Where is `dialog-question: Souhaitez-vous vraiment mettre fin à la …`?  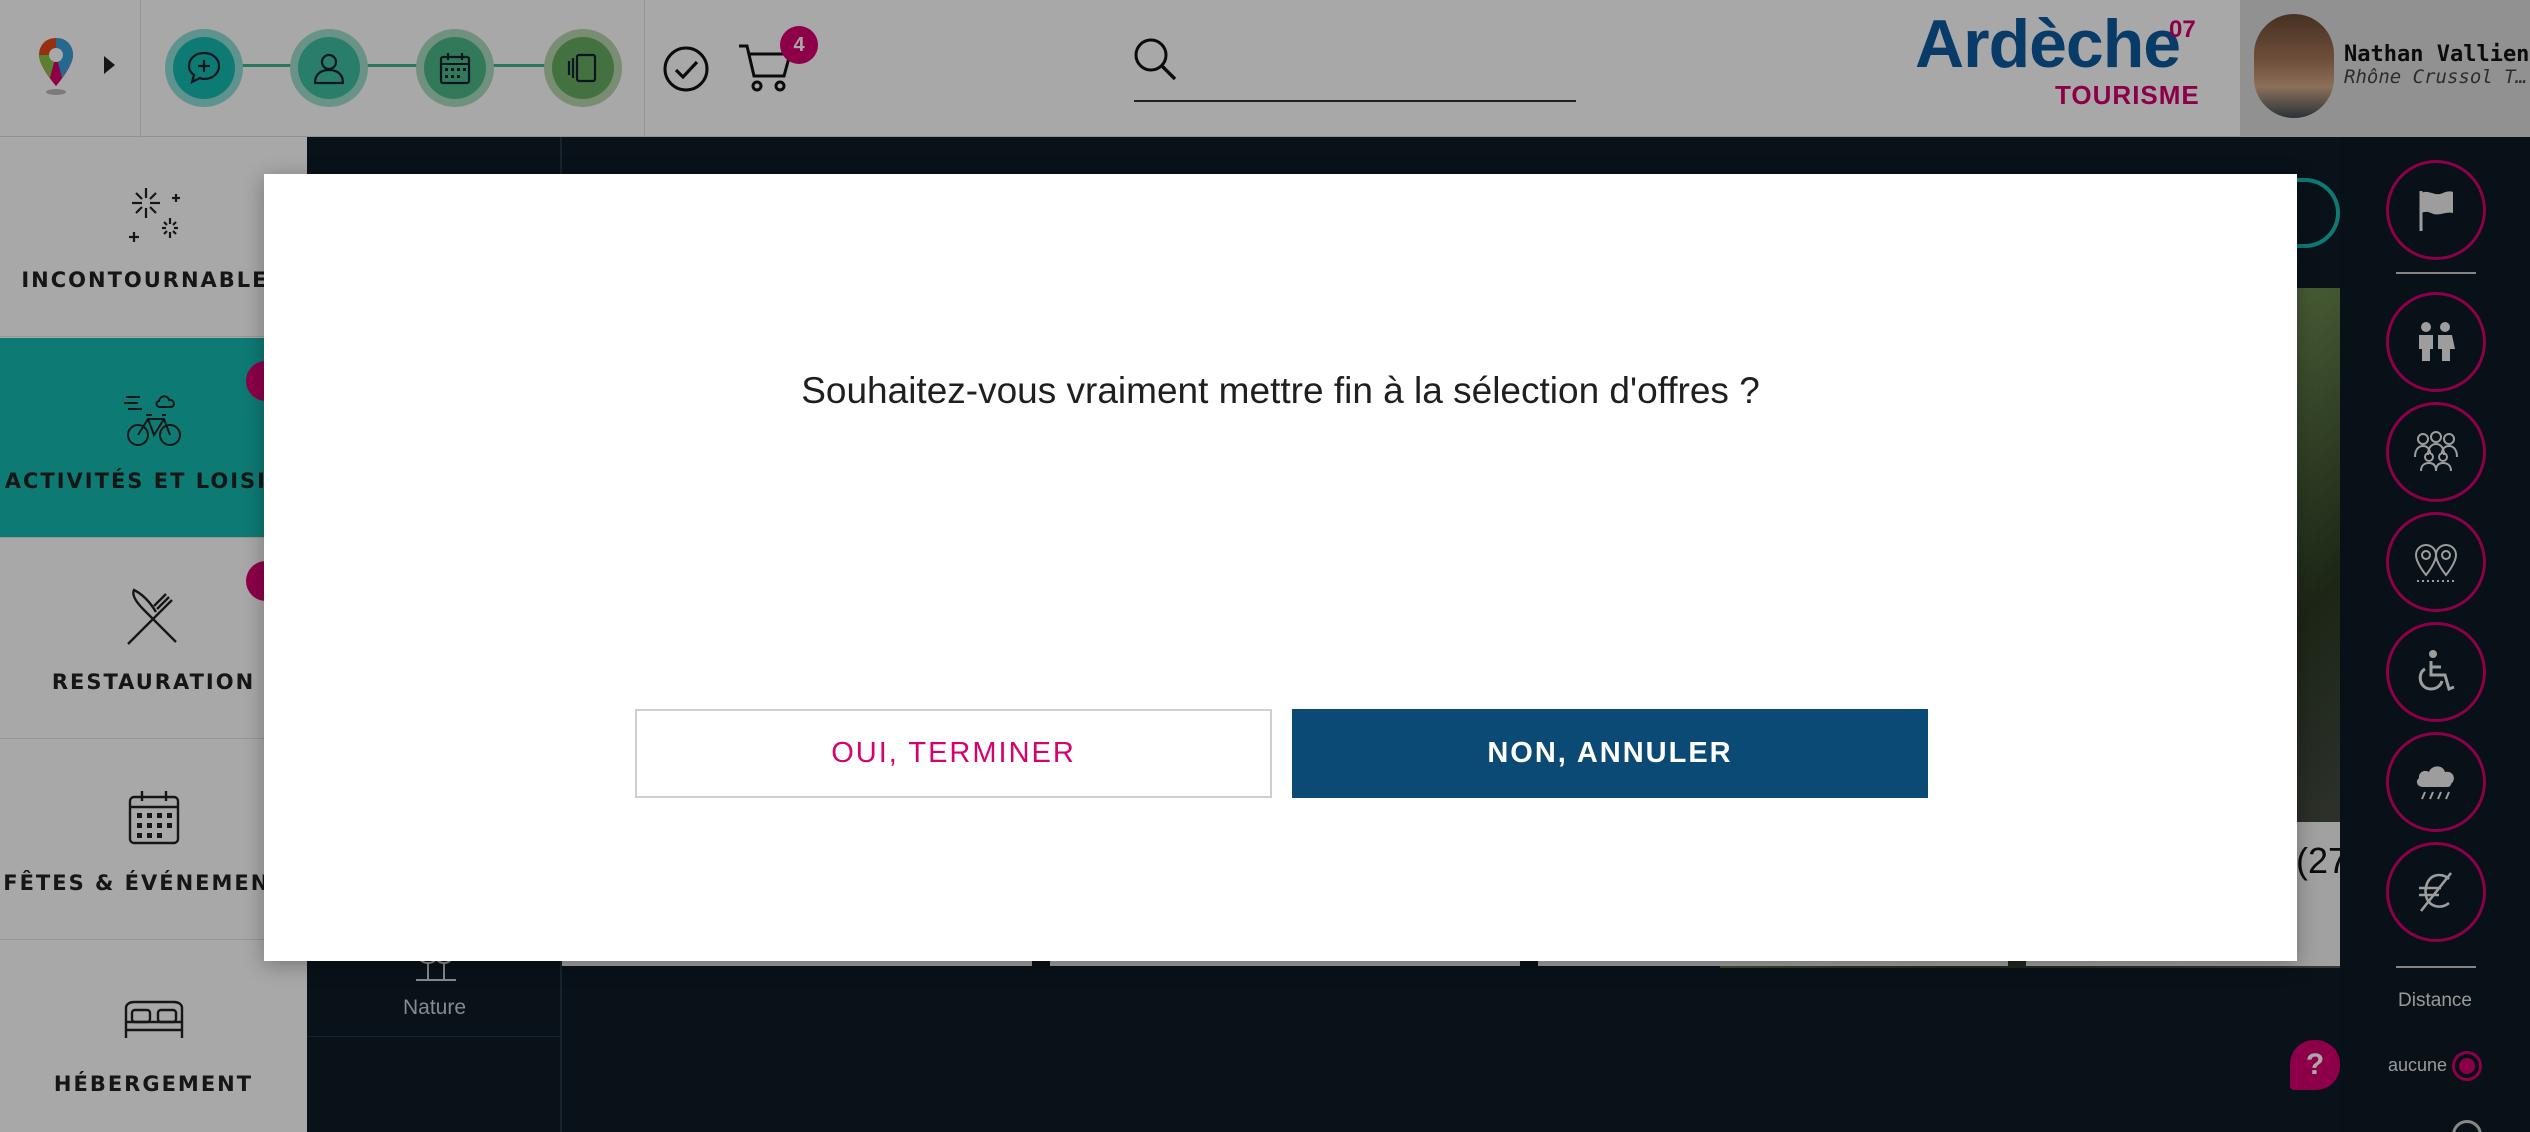
dialog-question: Souhaitez-vous vraiment mettre fin à la … is located at coordinates (1280, 390).